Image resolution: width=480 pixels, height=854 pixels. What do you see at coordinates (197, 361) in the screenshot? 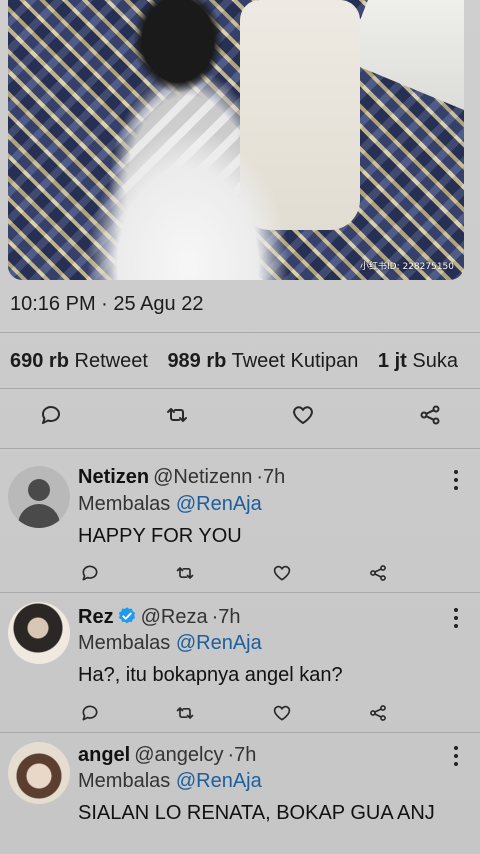
I see `quote-tweet-count: 989 rb` at bounding box center [197, 361].